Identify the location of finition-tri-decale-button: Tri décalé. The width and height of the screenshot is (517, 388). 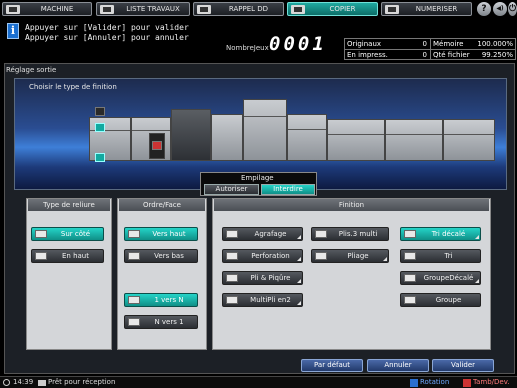
(440, 234).